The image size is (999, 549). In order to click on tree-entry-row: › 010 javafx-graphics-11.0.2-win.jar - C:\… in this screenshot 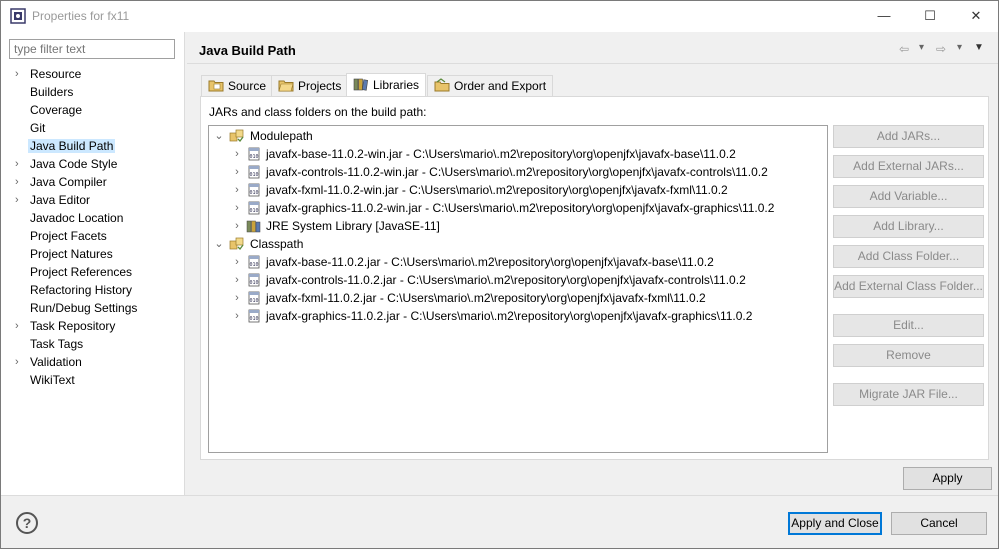, I will do `click(518, 208)`.